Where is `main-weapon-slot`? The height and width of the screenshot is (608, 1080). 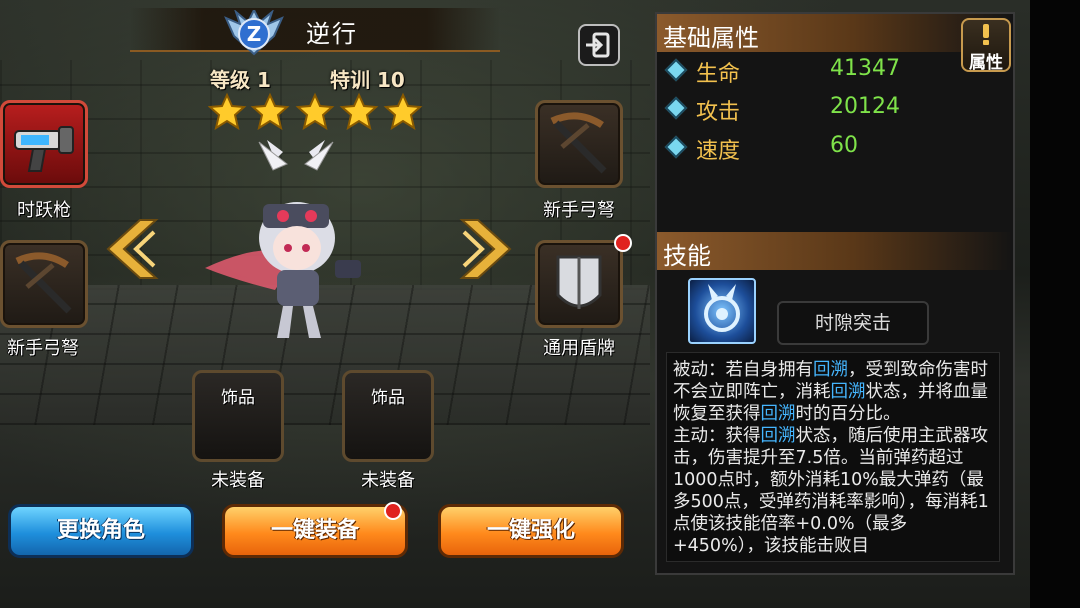
main-weapon-slot is located at coordinates (44, 144).